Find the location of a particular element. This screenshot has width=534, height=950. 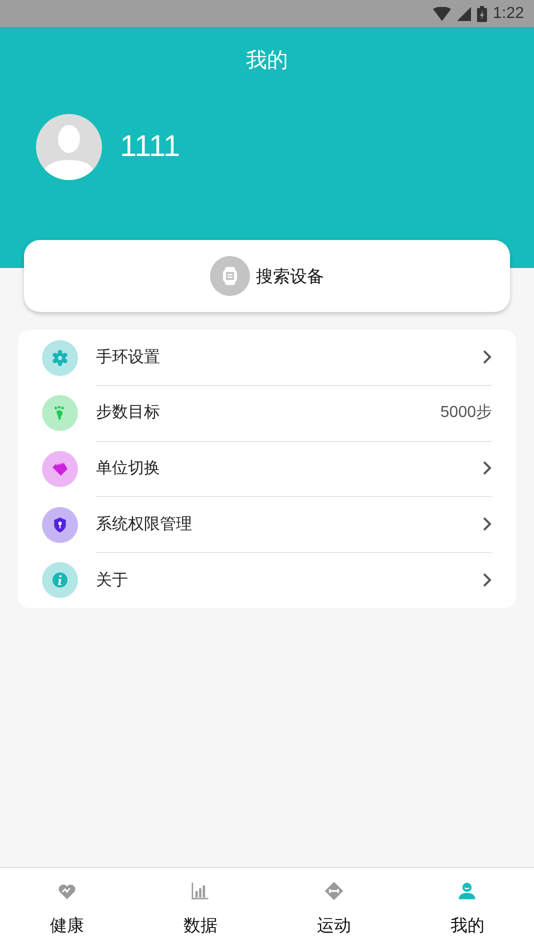

menu-item: 步数目标 5000步 is located at coordinates (267, 414).